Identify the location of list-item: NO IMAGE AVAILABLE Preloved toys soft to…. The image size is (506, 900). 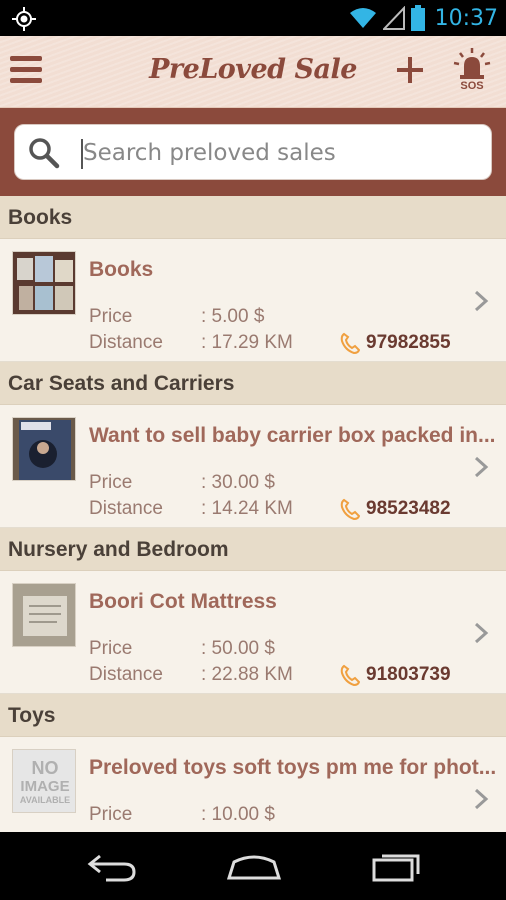
(253, 784).